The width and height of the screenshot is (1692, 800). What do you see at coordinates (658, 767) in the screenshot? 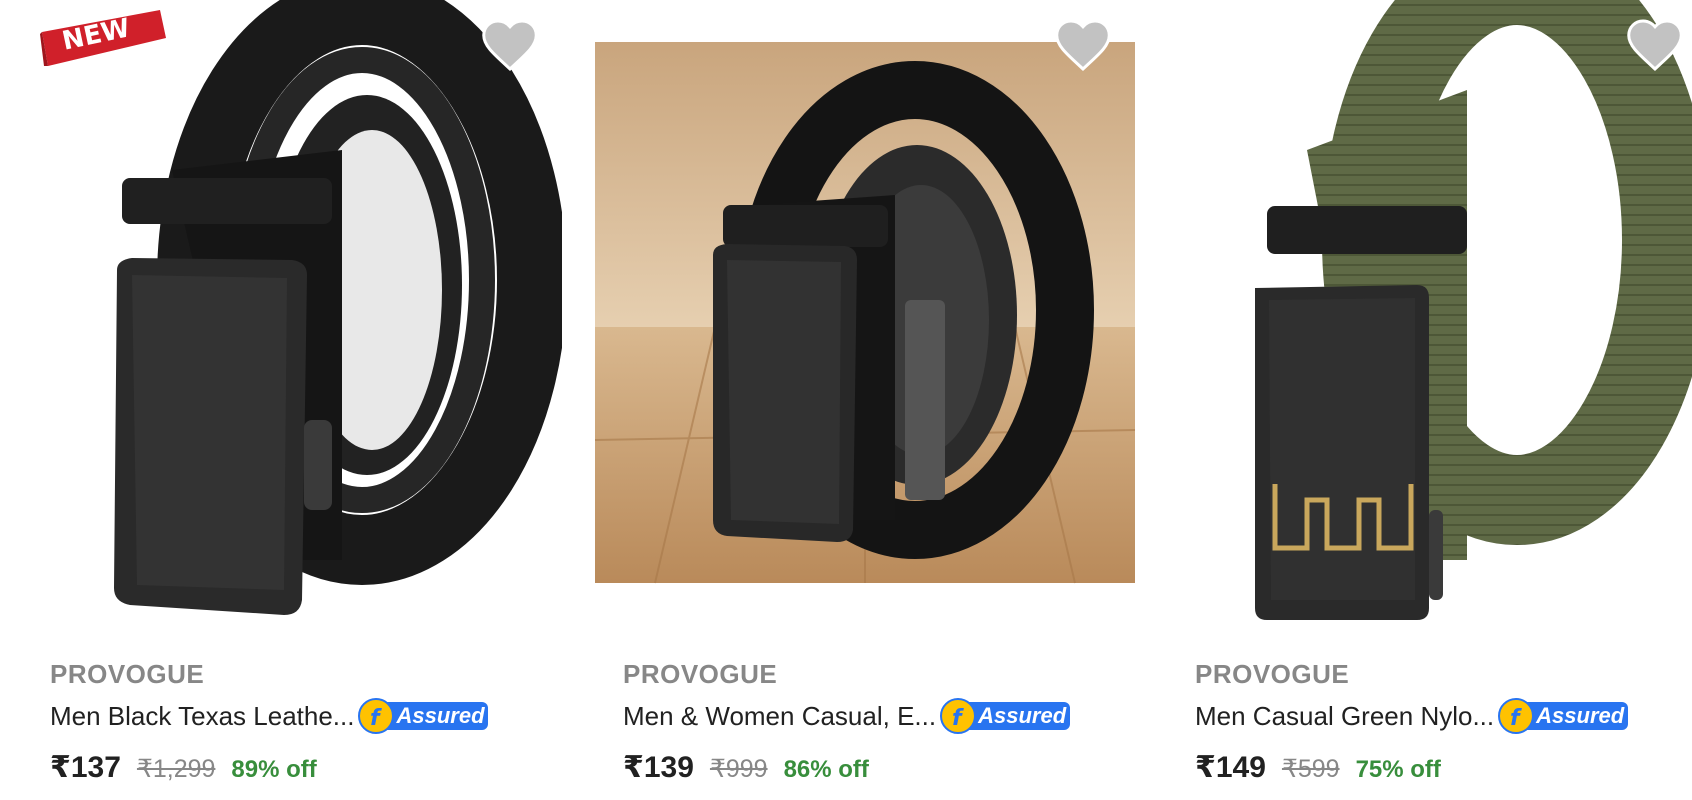
I see `selling-price: ₹139` at bounding box center [658, 767].